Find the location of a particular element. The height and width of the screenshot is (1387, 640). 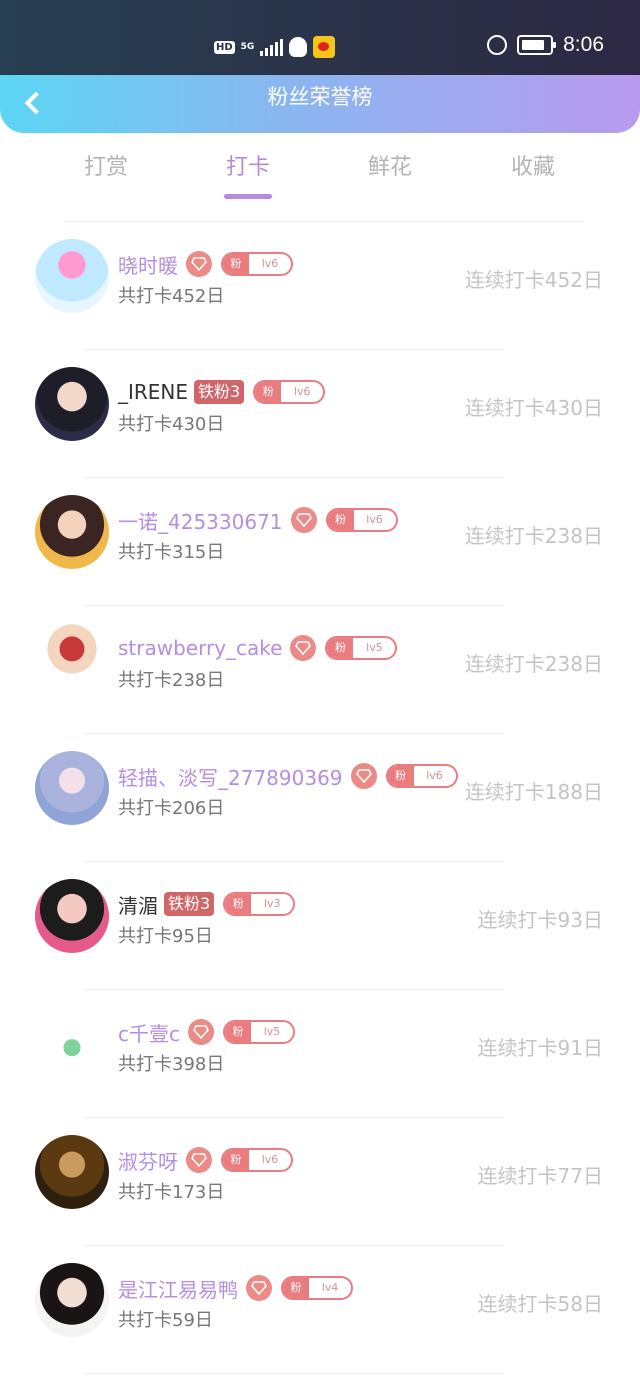

list-item: 一诺_425330671 粉 lv6 共打卡315日 连续打卡238日 is located at coordinates (320, 542).